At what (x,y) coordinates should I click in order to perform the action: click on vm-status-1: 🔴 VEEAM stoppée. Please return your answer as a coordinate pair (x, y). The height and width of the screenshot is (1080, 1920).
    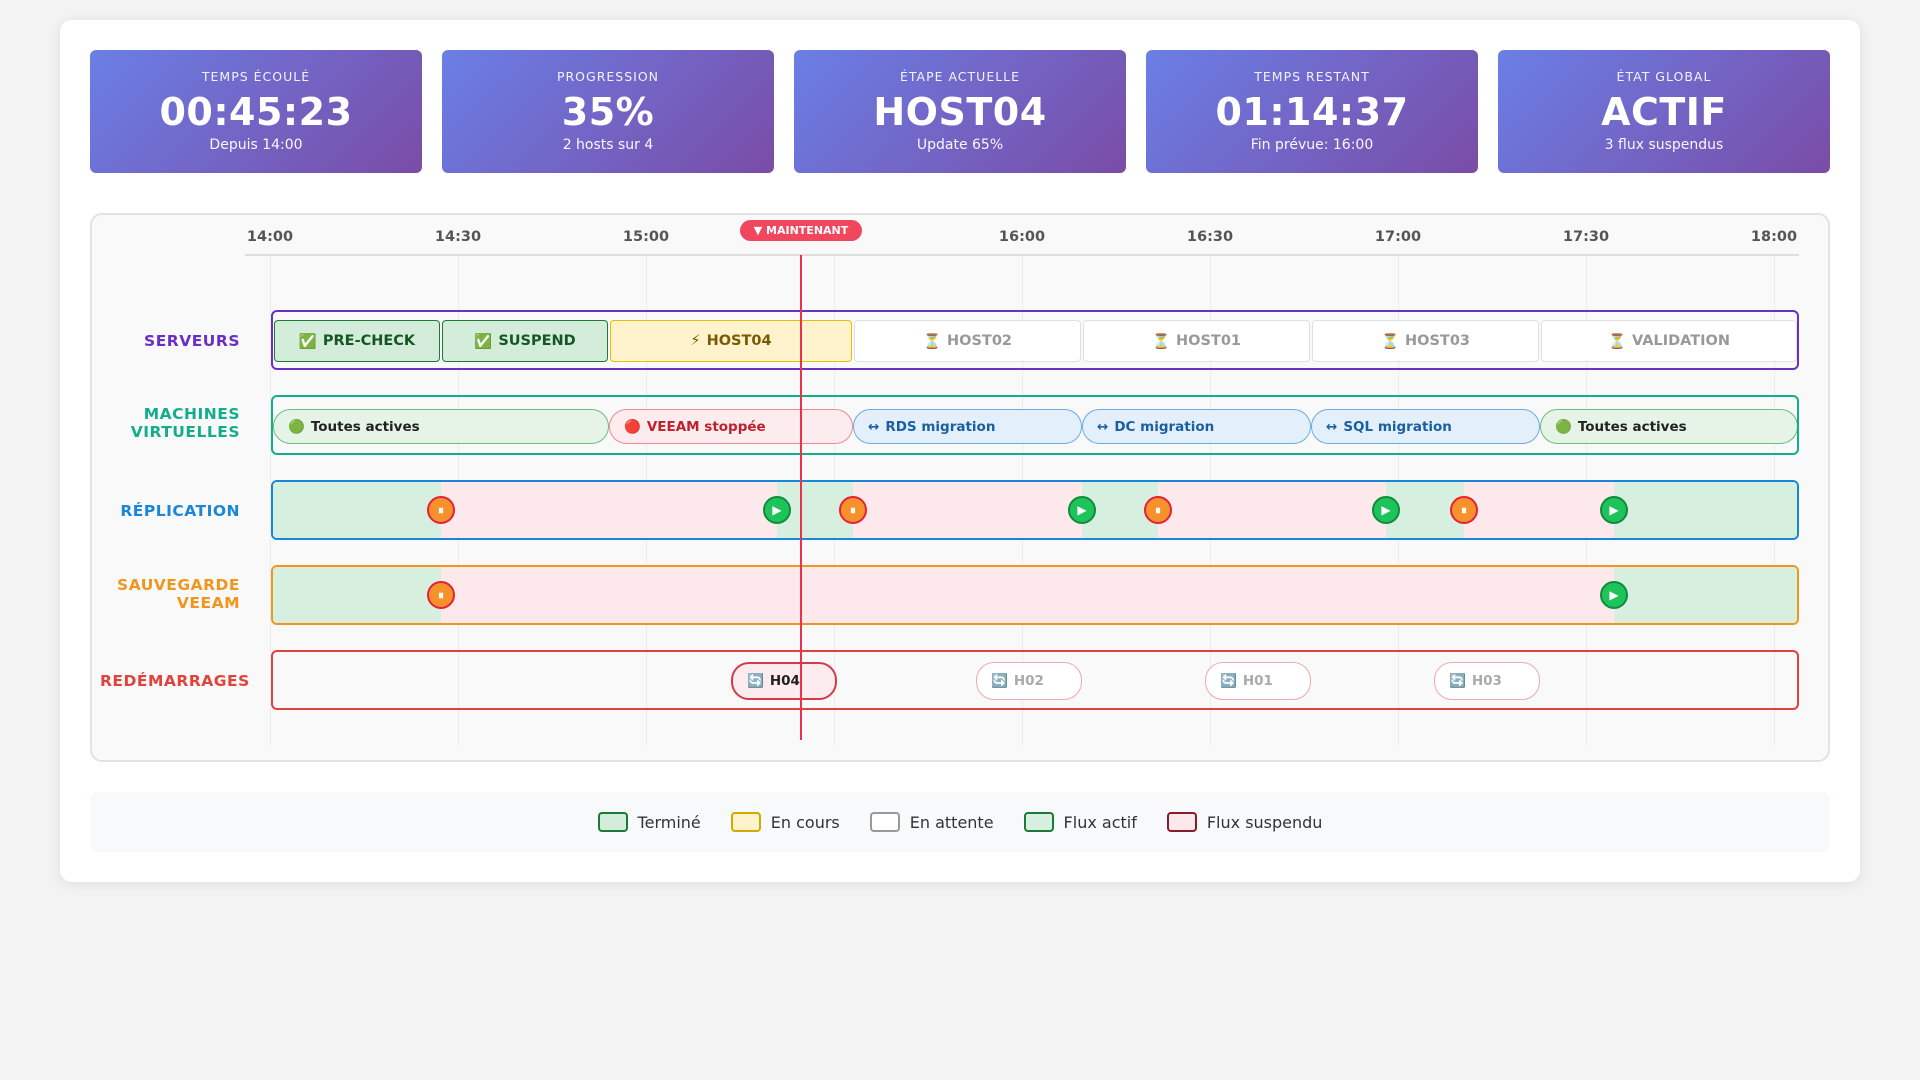
    Looking at the image, I should click on (731, 426).